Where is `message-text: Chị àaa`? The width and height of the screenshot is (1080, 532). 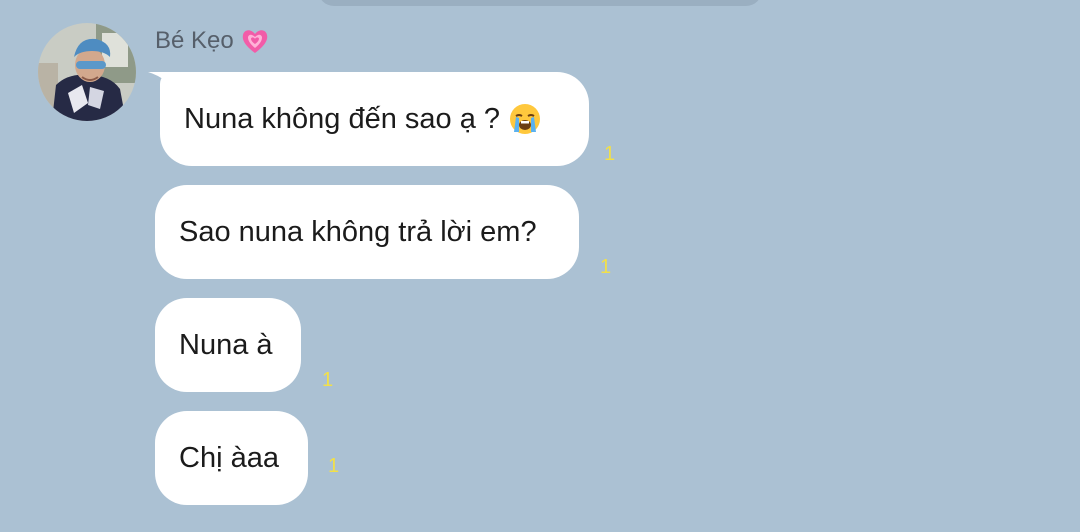
message-text: Chị àaa is located at coordinates (229, 457).